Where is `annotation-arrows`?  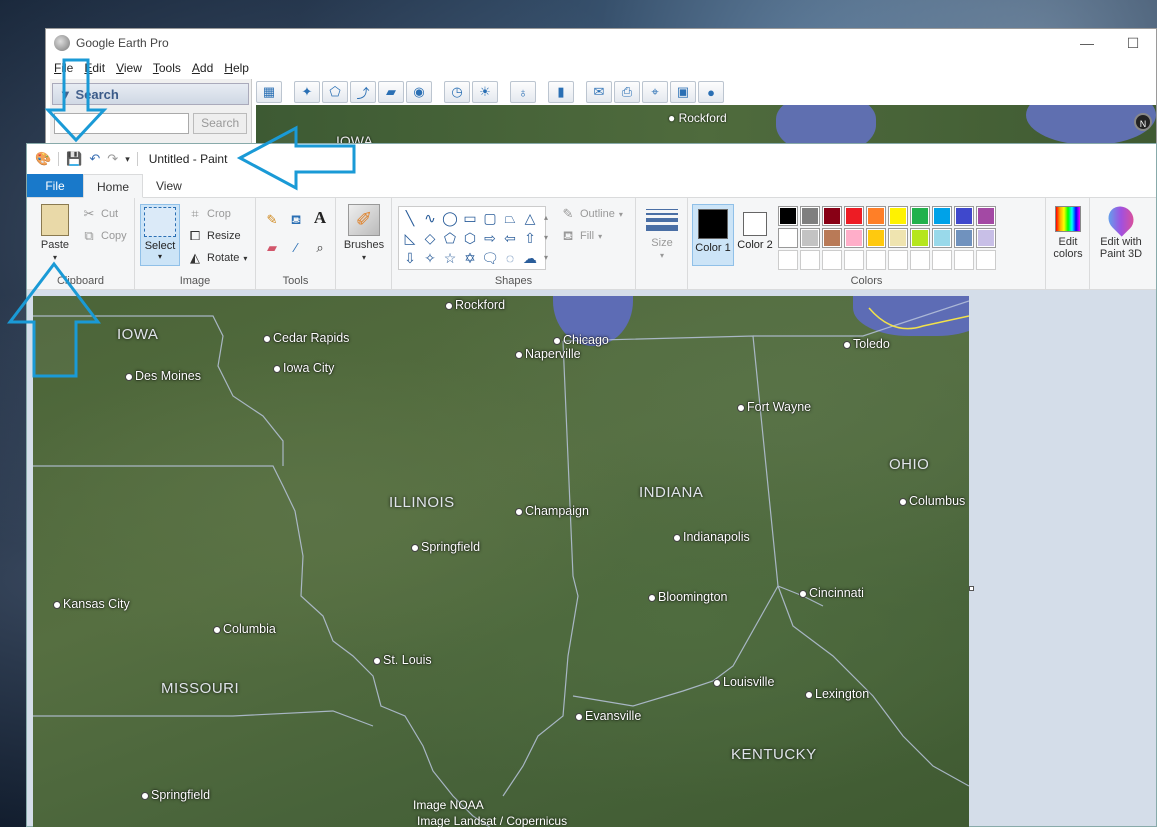
annotation-arrows is located at coordinates (181, 218).